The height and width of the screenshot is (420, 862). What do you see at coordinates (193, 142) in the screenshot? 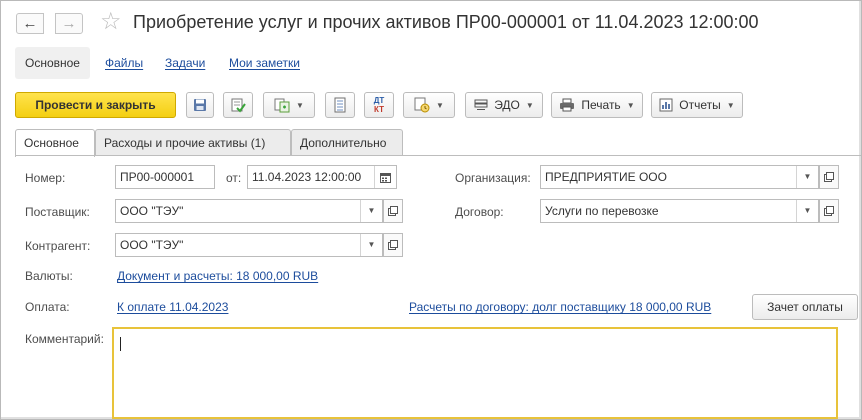
I see `tab-expenses-assets: Расходы и прочие активы (1)` at bounding box center [193, 142].